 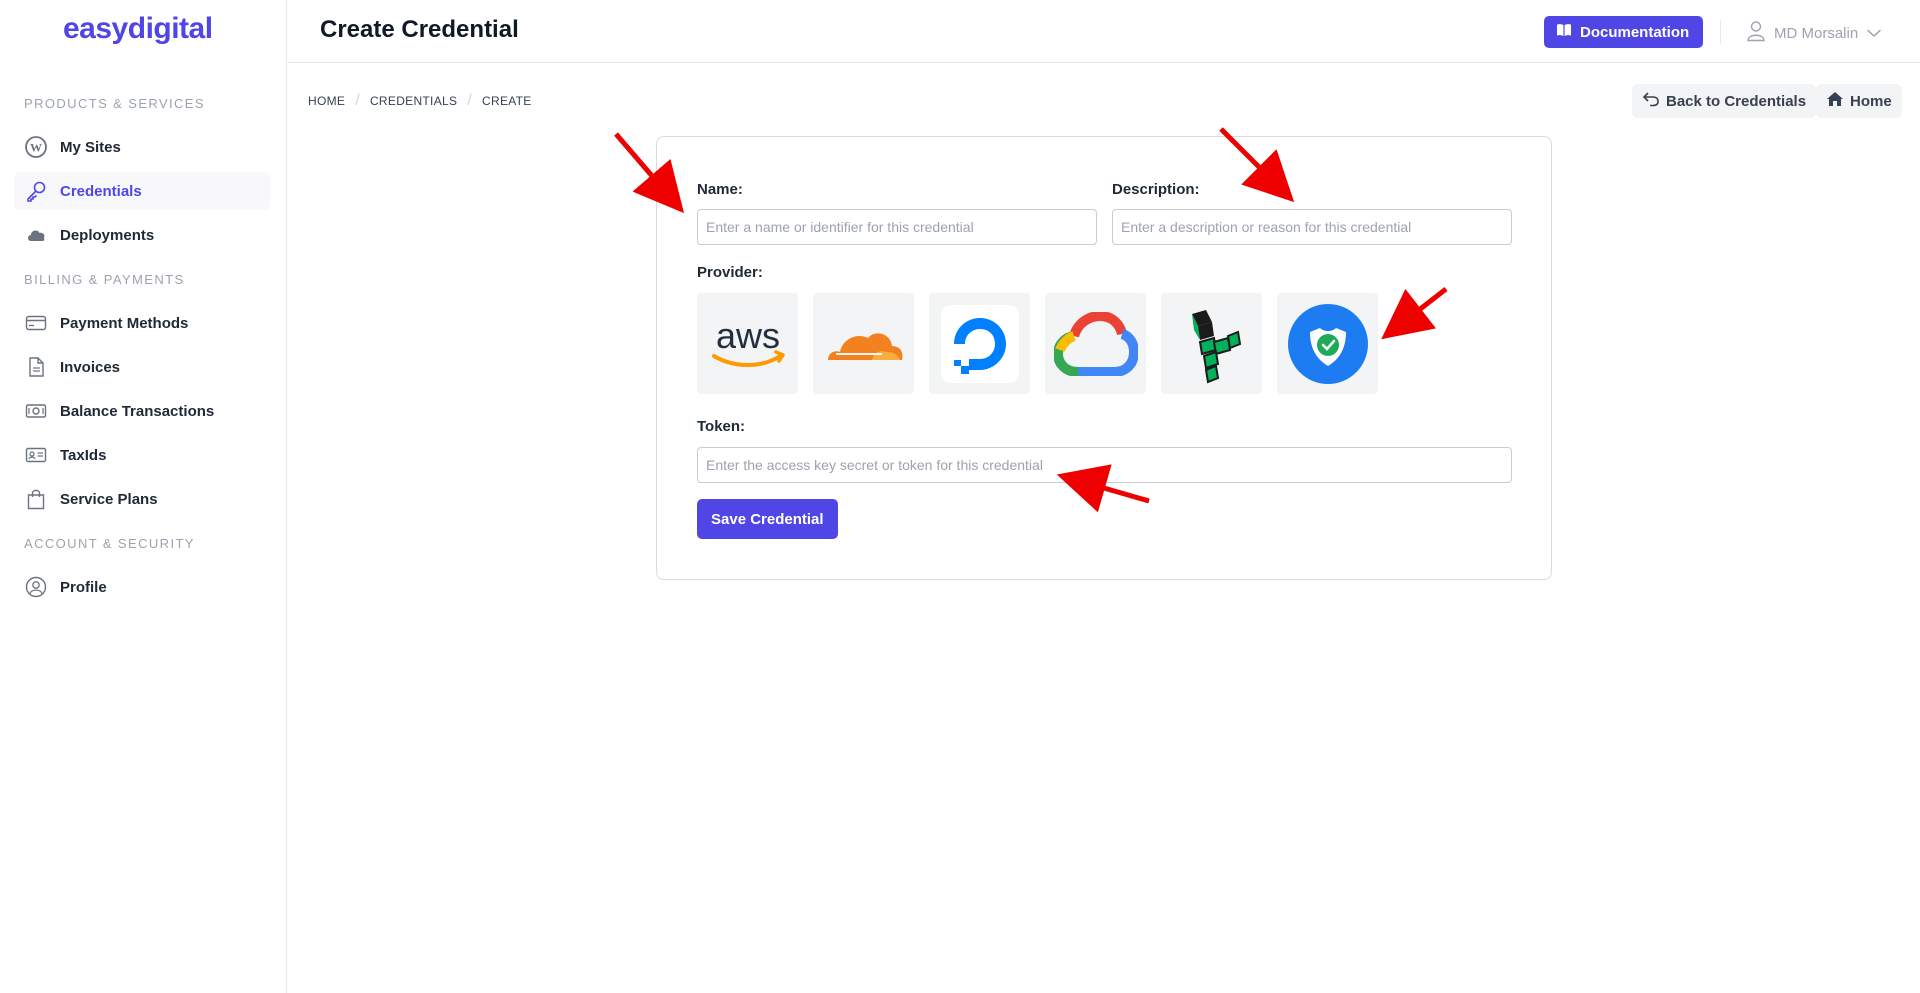 What do you see at coordinates (90, 147) in the screenshot?
I see `sidebar-item-label: My Sites` at bounding box center [90, 147].